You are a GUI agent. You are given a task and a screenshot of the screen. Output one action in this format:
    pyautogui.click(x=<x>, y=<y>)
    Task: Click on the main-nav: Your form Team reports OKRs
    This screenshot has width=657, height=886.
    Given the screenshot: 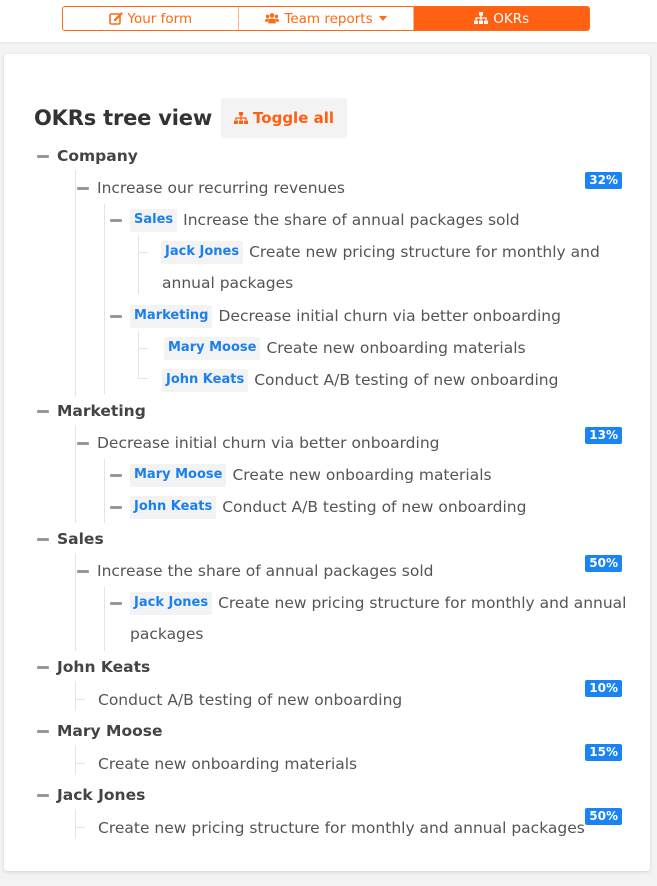 What is the action you would take?
    pyautogui.click(x=326, y=18)
    